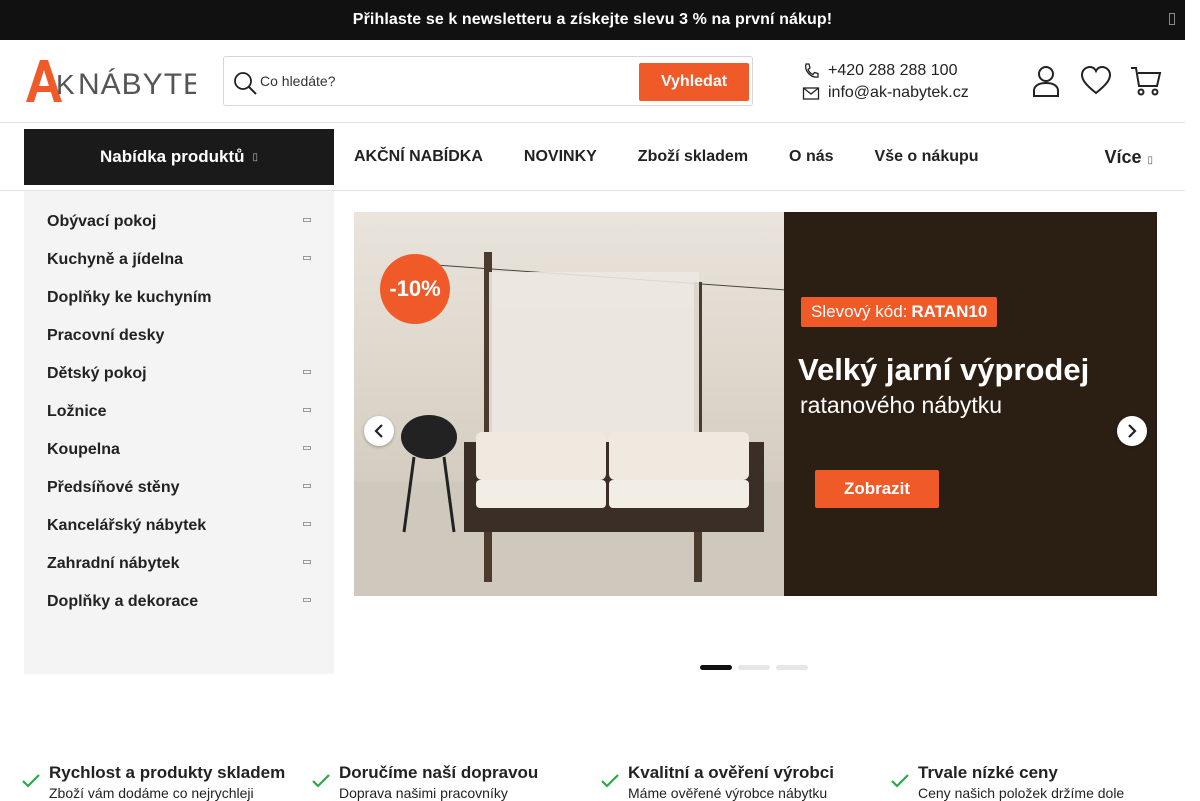  What do you see at coordinates (77, 411) in the screenshot?
I see `category-label: Ložnice` at bounding box center [77, 411].